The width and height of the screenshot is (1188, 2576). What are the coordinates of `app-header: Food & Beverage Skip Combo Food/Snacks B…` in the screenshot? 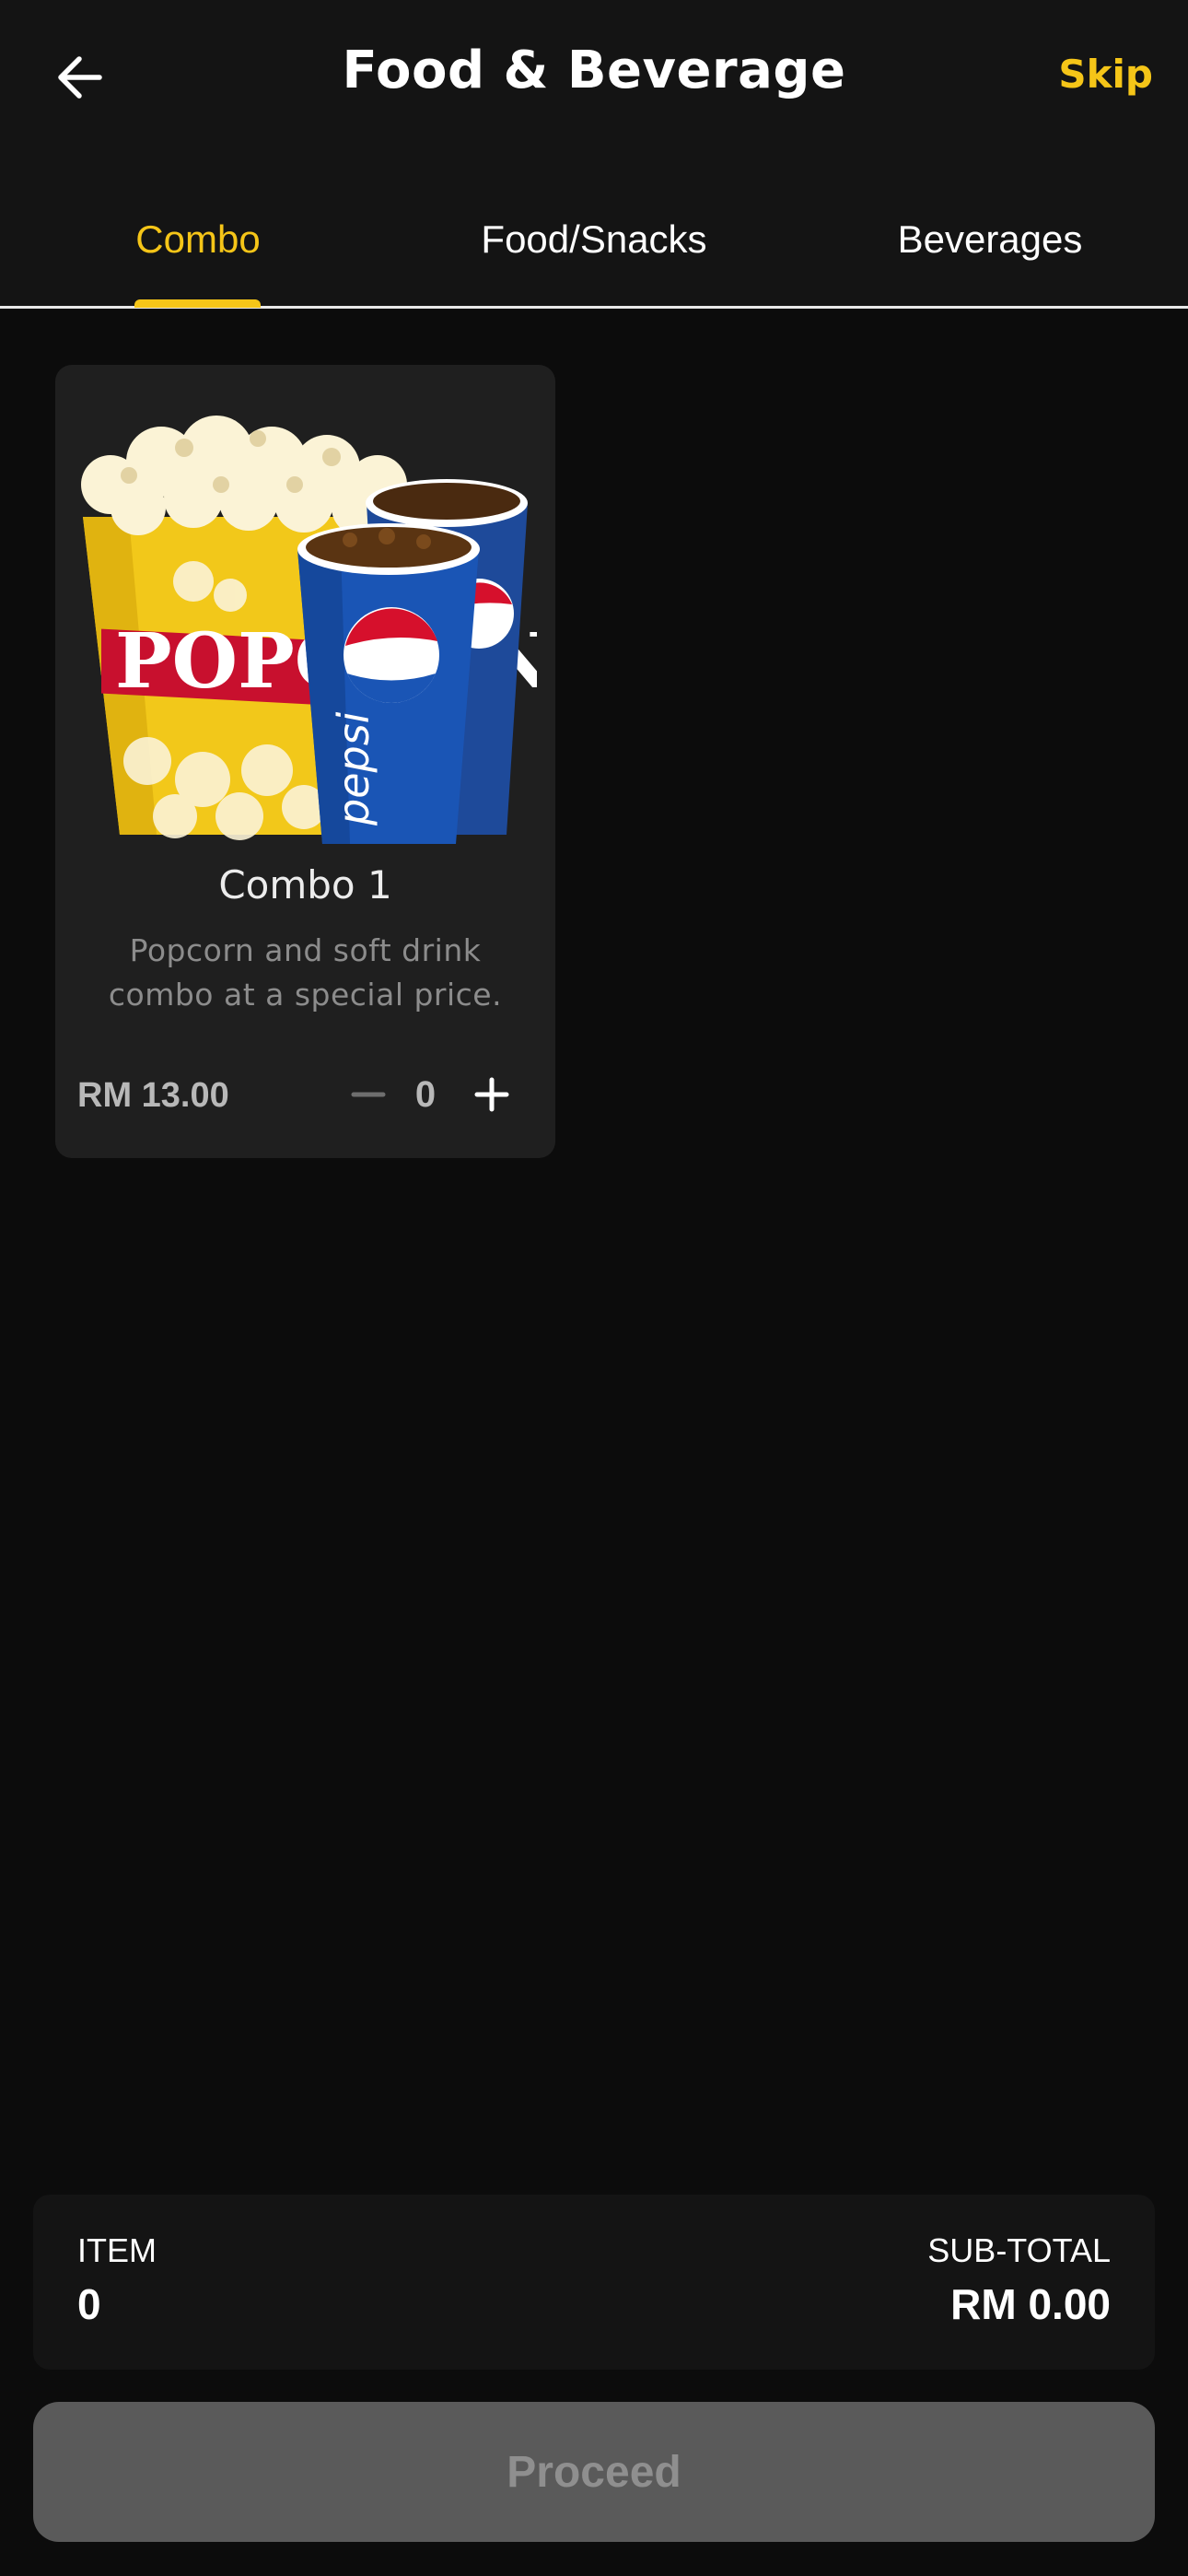 It's located at (594, 154).